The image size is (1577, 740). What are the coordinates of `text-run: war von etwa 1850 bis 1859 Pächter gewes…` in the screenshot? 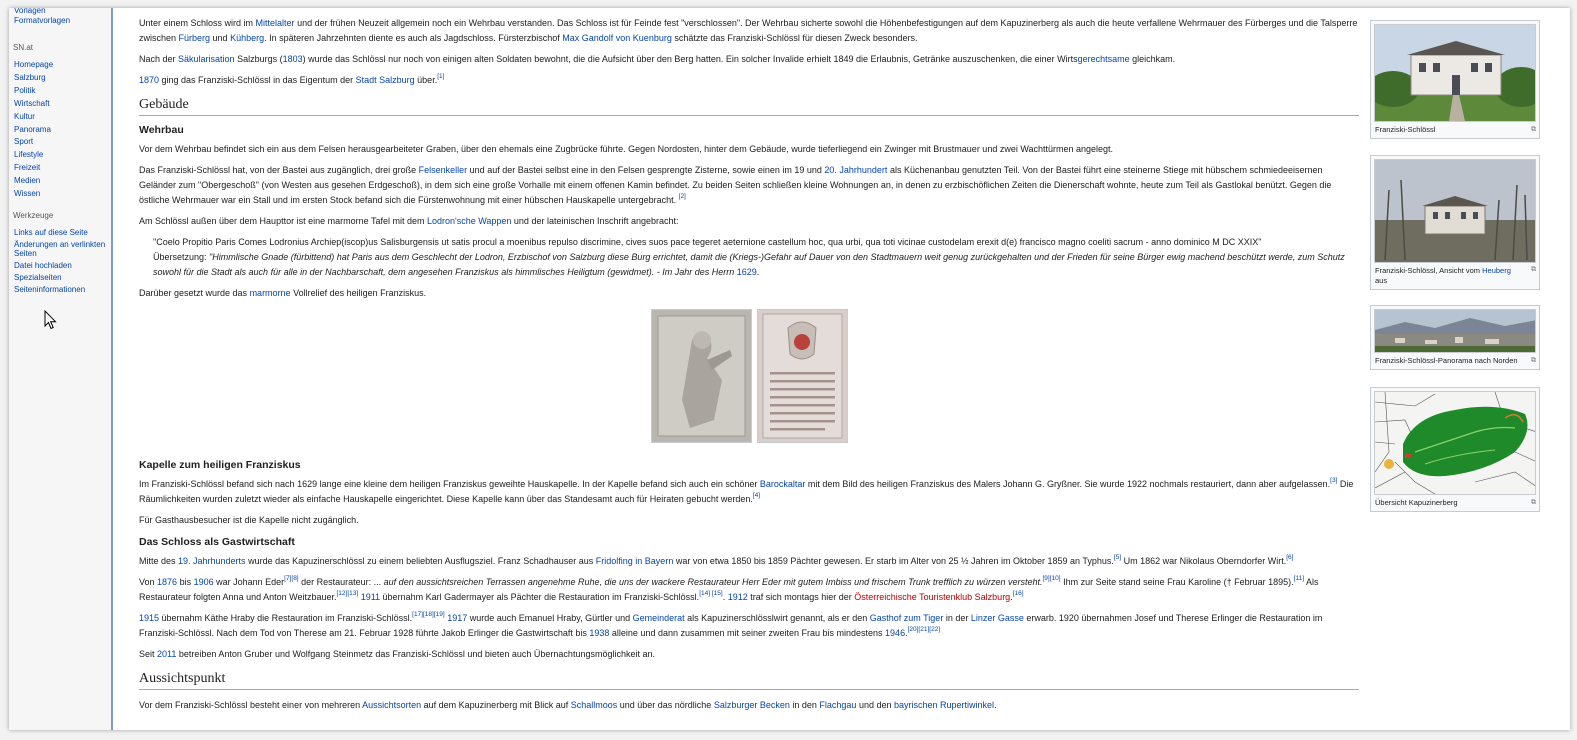 It's located at (893, 561).